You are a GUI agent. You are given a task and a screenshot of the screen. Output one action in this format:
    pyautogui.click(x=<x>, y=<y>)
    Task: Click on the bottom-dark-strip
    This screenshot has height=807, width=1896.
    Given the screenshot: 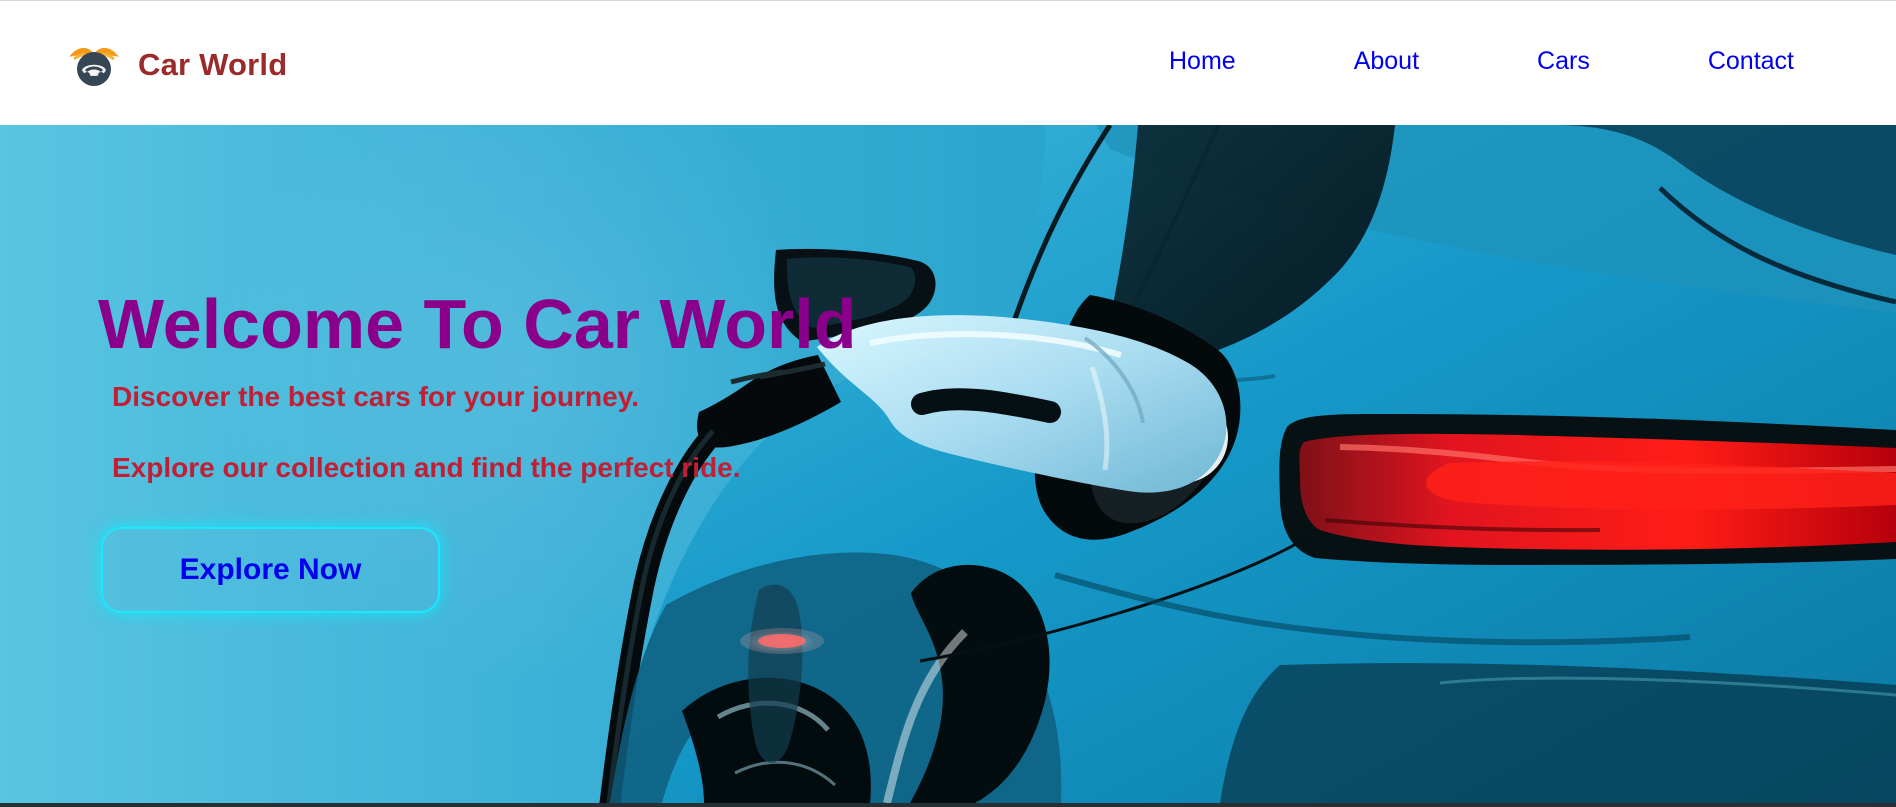 What is the action you would take?
    pyautogui.click(x=948, y=805)
    